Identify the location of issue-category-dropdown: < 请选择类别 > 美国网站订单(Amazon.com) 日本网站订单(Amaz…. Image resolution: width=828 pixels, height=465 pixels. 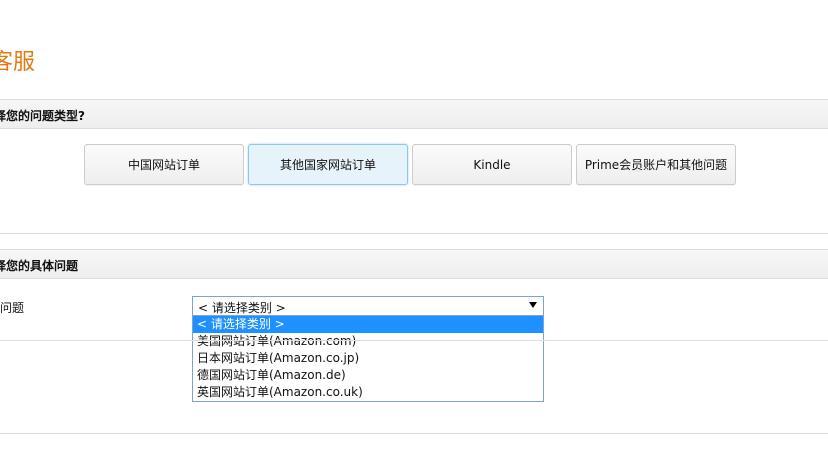
(368, 359).